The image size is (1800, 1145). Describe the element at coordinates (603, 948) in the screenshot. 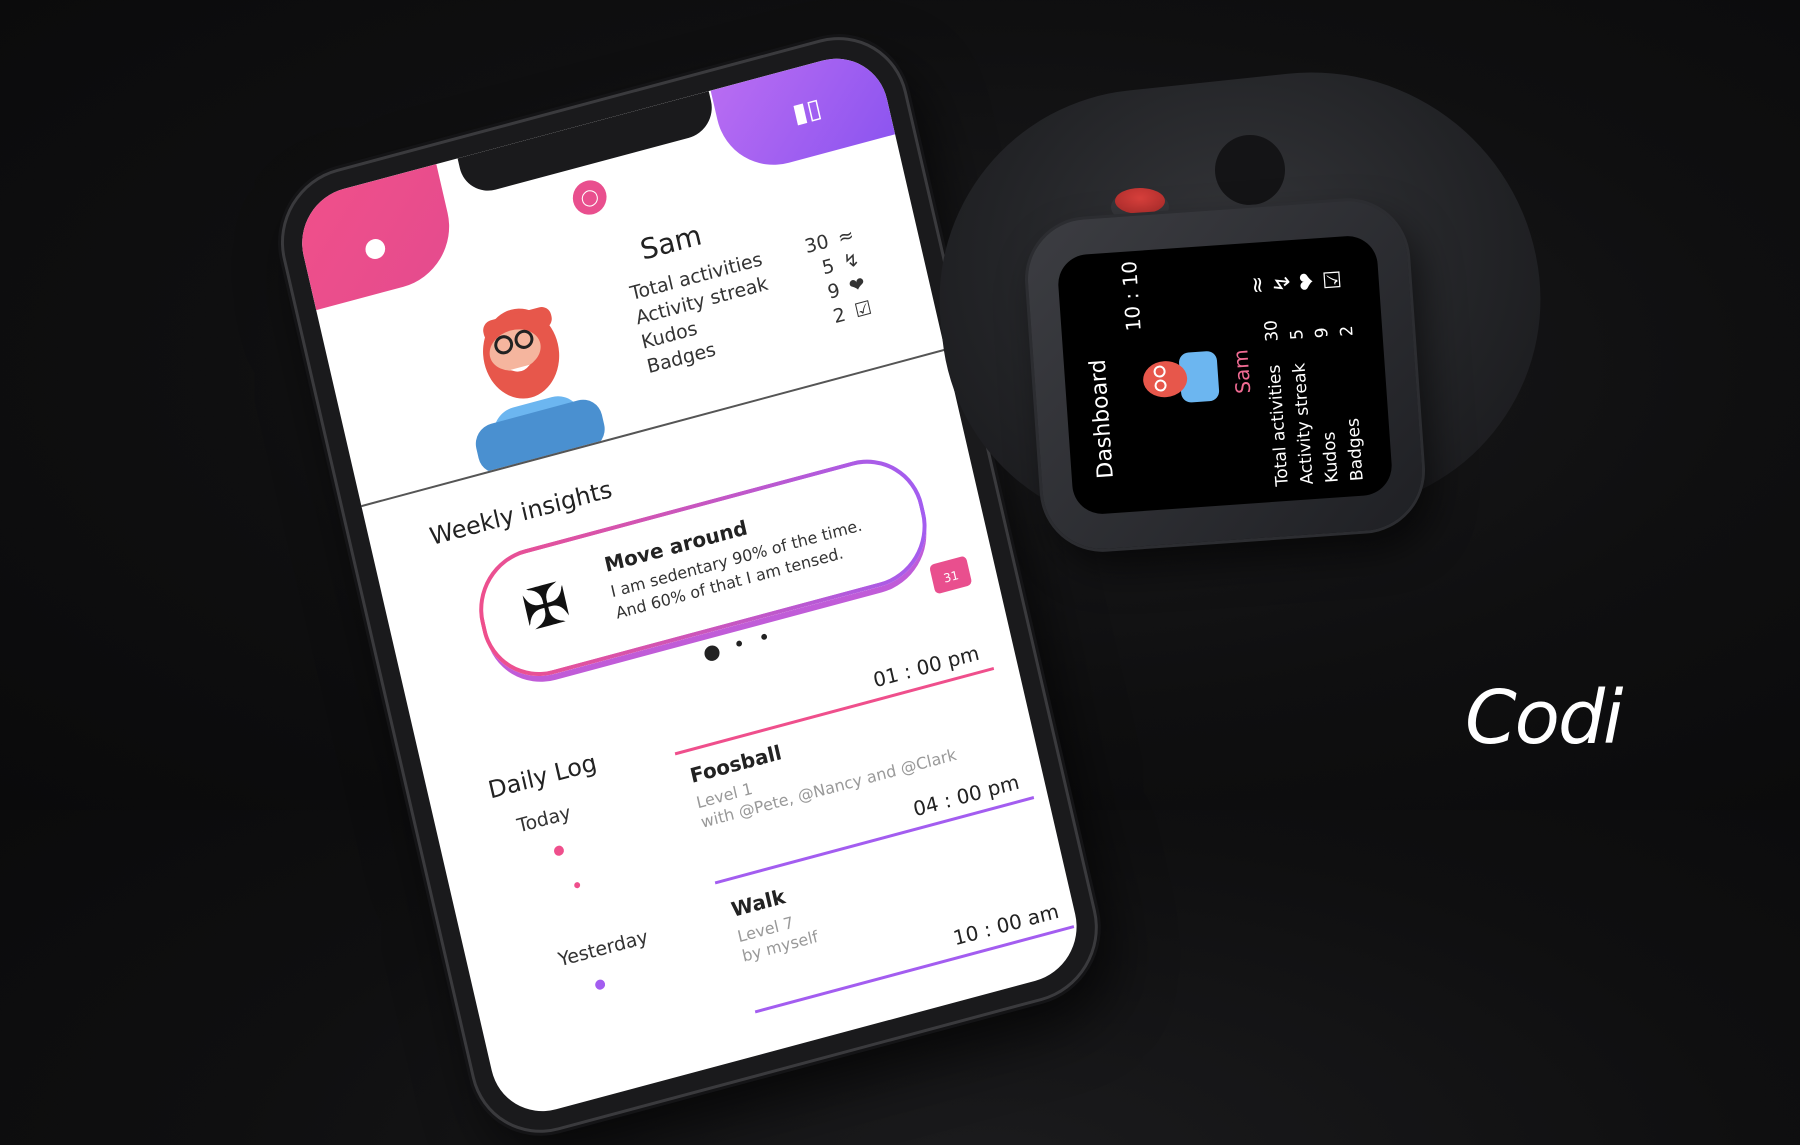

I see `log-day: Yesterday` at that location.